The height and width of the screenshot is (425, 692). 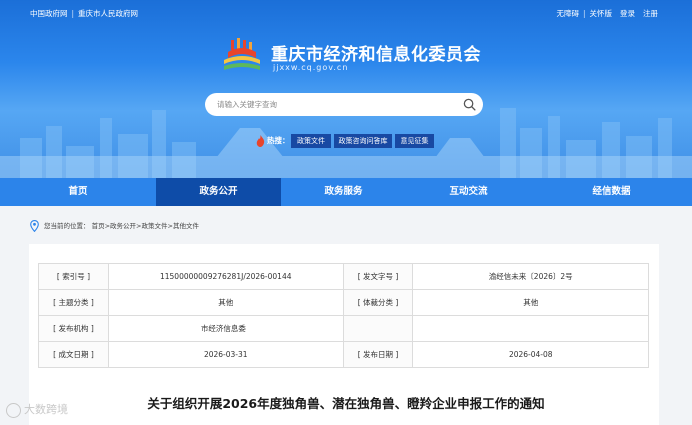 I want to click on table-row: [ 主题分类 ] 其他 [ 体裁分类 ] 其他, so click(x=343, y=302).